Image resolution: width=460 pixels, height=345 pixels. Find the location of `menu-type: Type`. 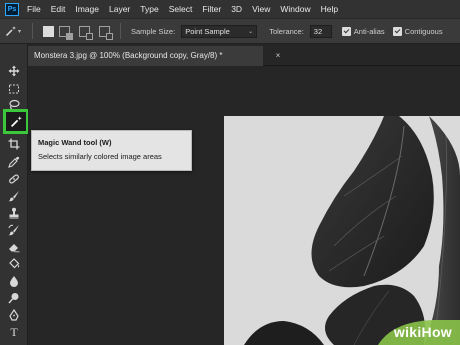

menu-type: Type is located at coordinates (149, 9).